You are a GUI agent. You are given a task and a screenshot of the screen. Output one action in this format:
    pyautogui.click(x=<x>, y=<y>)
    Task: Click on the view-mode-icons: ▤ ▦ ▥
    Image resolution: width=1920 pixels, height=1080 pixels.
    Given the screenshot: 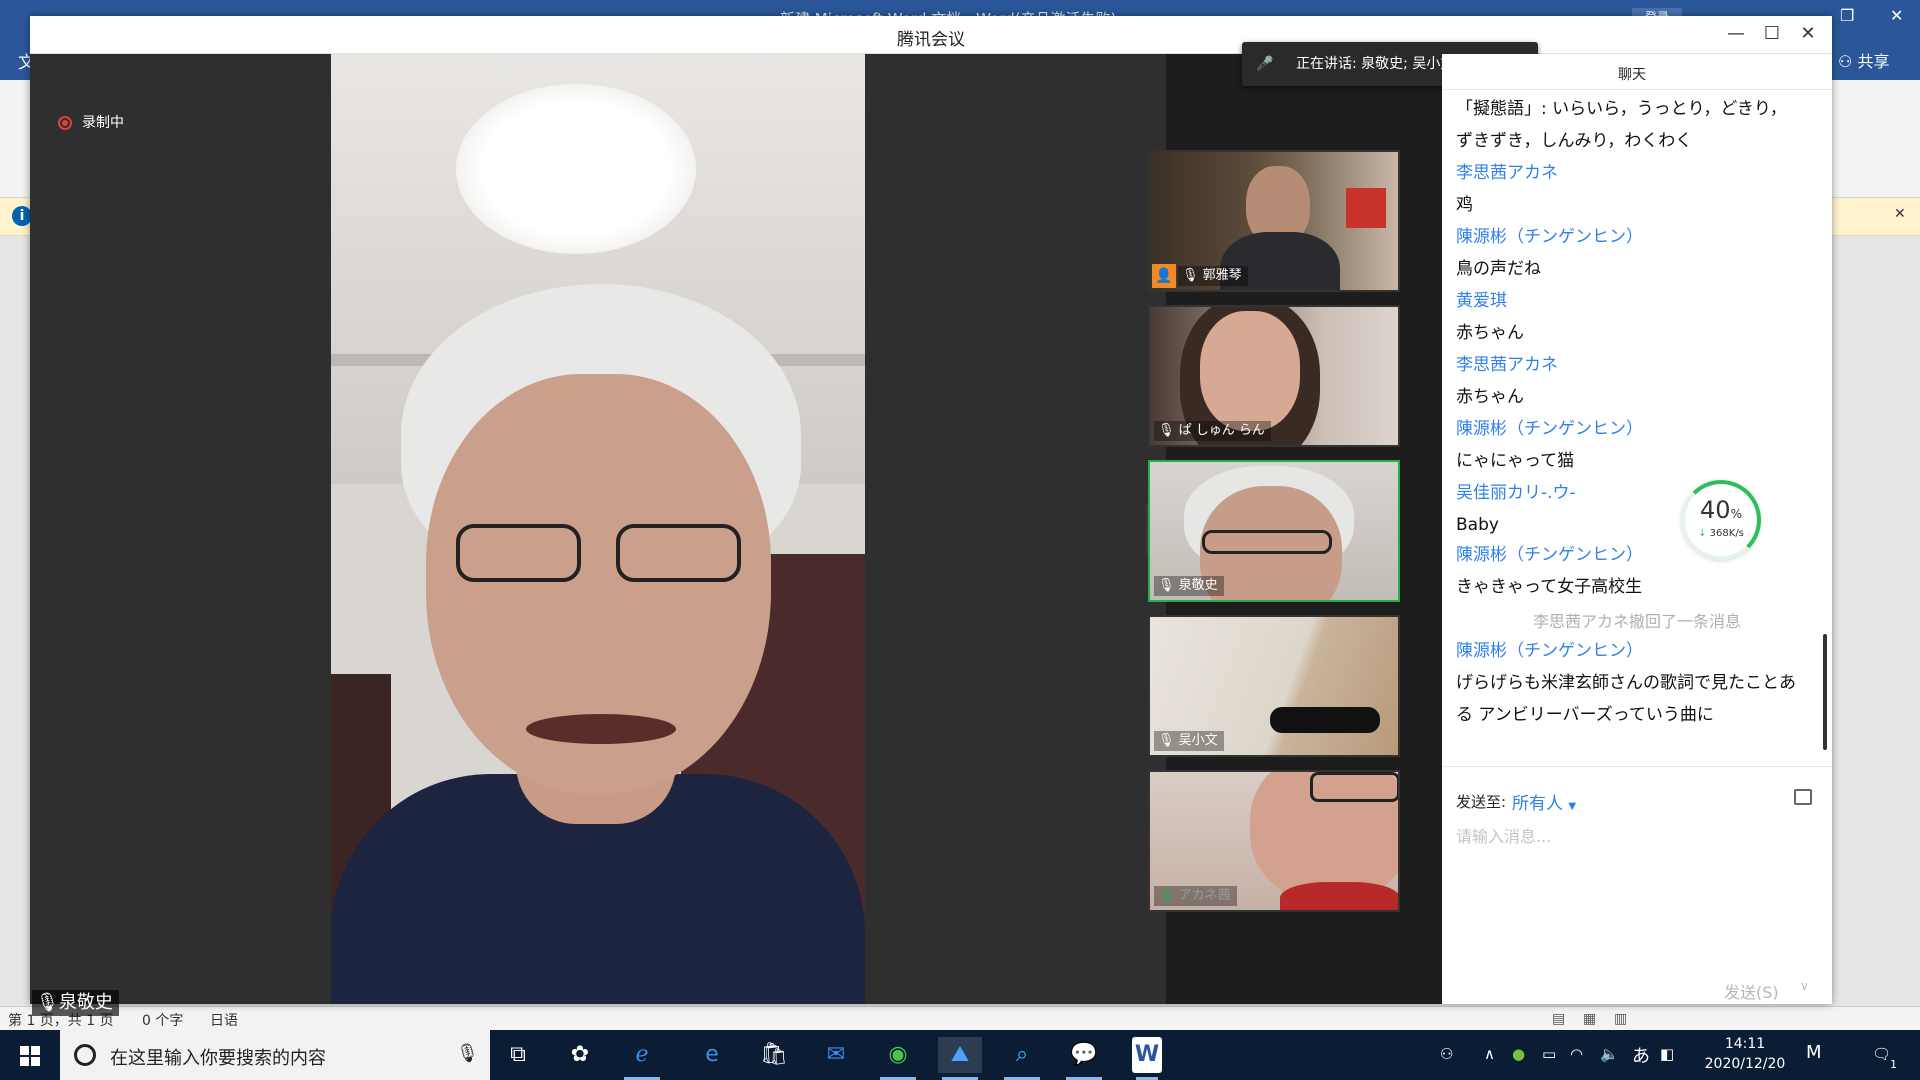 What is the action you would take?
    pyautogui.click(x=1589, y=1019)
    